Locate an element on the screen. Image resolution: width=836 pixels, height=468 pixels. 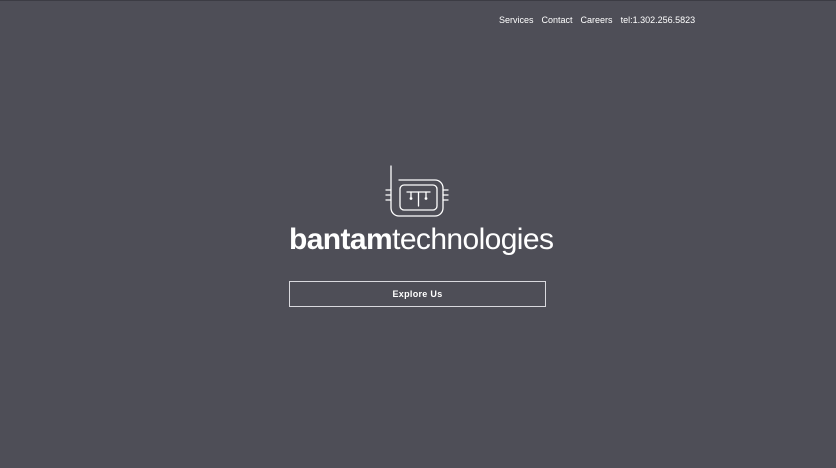
nav-careers-link: Careers is located at coordinates (597, 20).